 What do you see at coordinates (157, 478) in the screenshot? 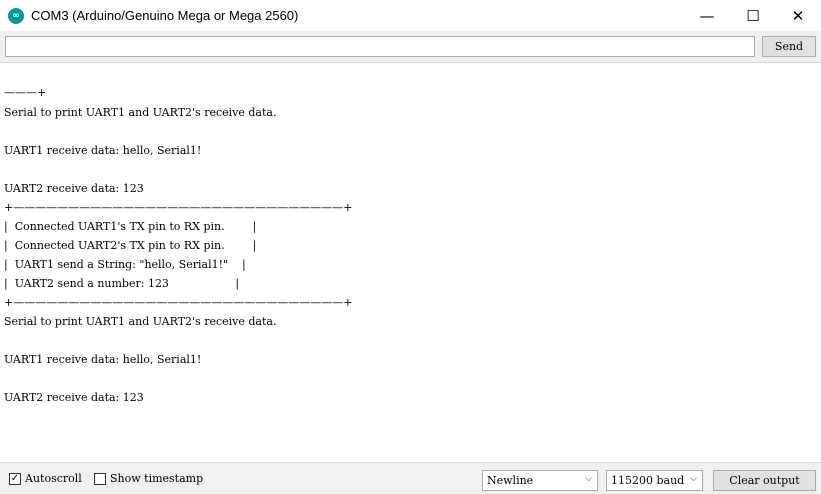
I see `show-timestamp-label: Show timestamp` at bounding box center [157, 478].